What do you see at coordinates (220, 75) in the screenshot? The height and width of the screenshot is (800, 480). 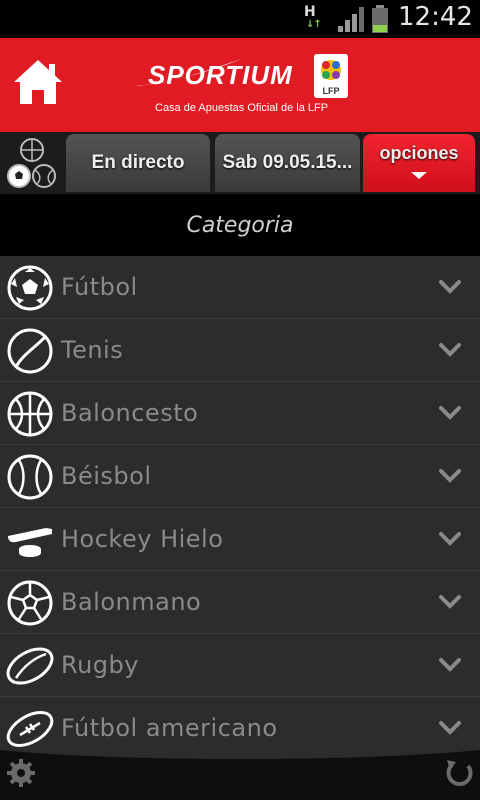 I see `brand-logo-text: SPORTIUM` at bounding box center [220, 75].